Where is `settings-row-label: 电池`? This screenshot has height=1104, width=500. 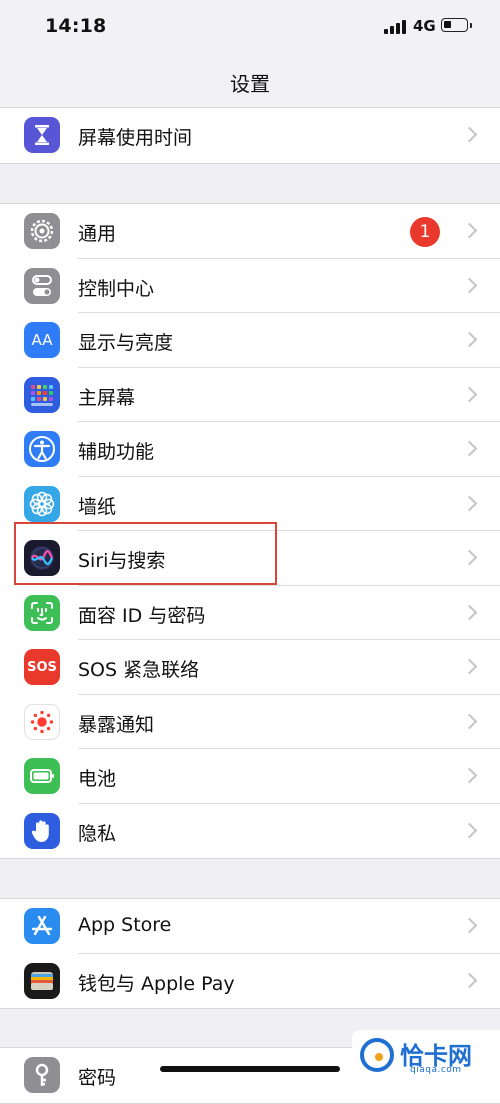 settings-row-label: 电池 is located at coordinates (97, 779).